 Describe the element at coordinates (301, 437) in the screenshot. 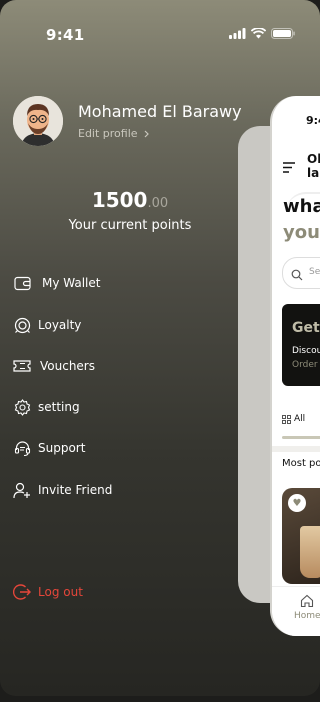

I see `category-underline` at that location.